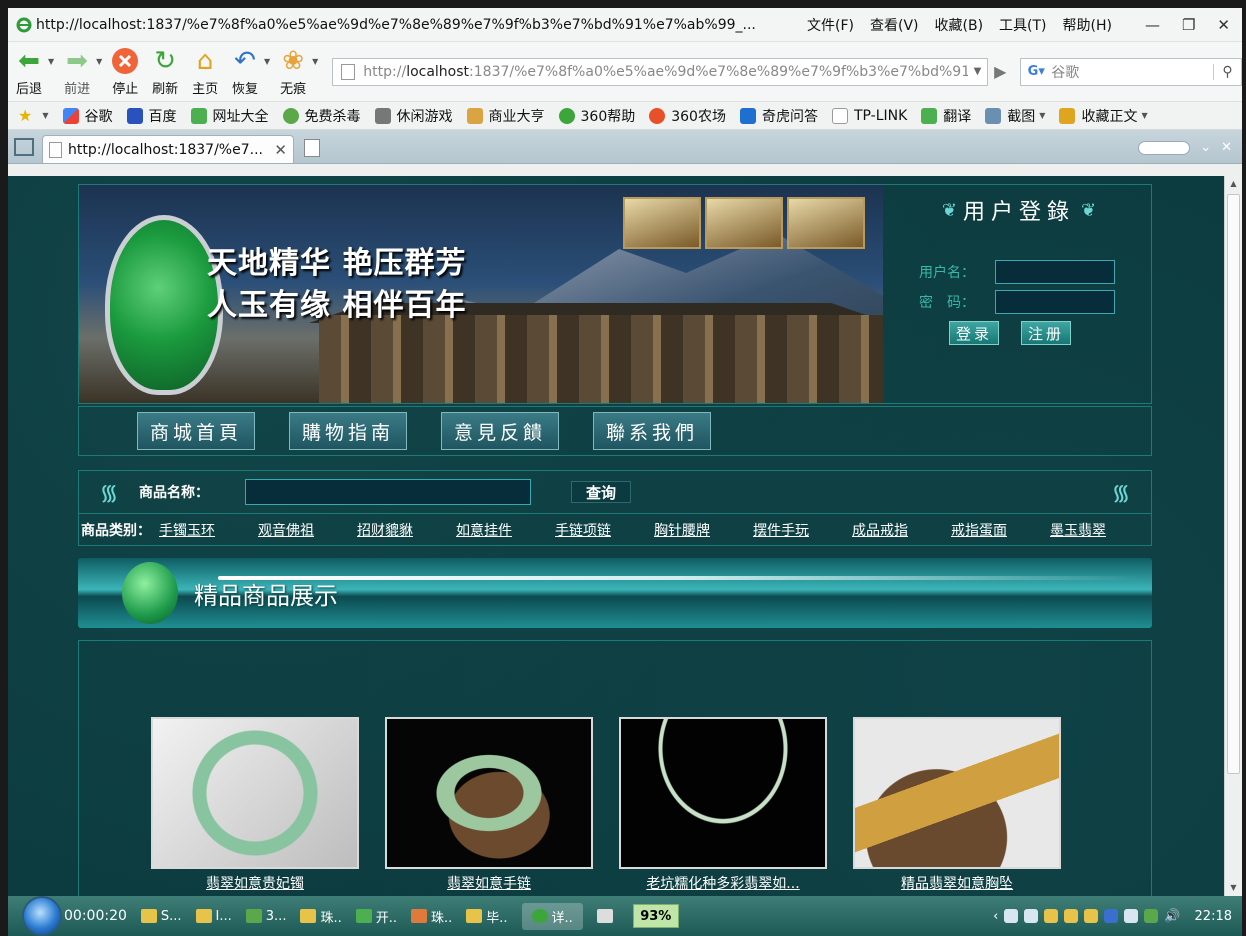 This screenshot has width=1246, height=936. What do you see at coordinates (168, 149) in the screenshot?
I see `tab-current: http://localhost:1837/%e7... ✕` at bounding box center [168, 149].